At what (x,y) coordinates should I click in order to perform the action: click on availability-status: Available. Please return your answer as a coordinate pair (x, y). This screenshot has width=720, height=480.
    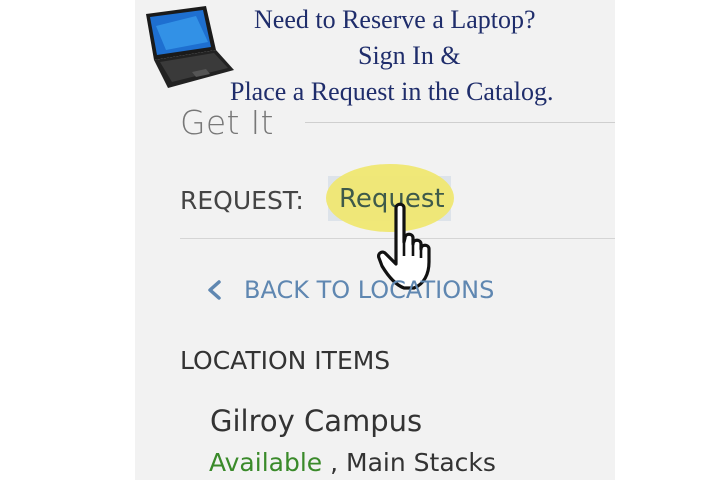
    Looking at the image, I should click on (266, 462).